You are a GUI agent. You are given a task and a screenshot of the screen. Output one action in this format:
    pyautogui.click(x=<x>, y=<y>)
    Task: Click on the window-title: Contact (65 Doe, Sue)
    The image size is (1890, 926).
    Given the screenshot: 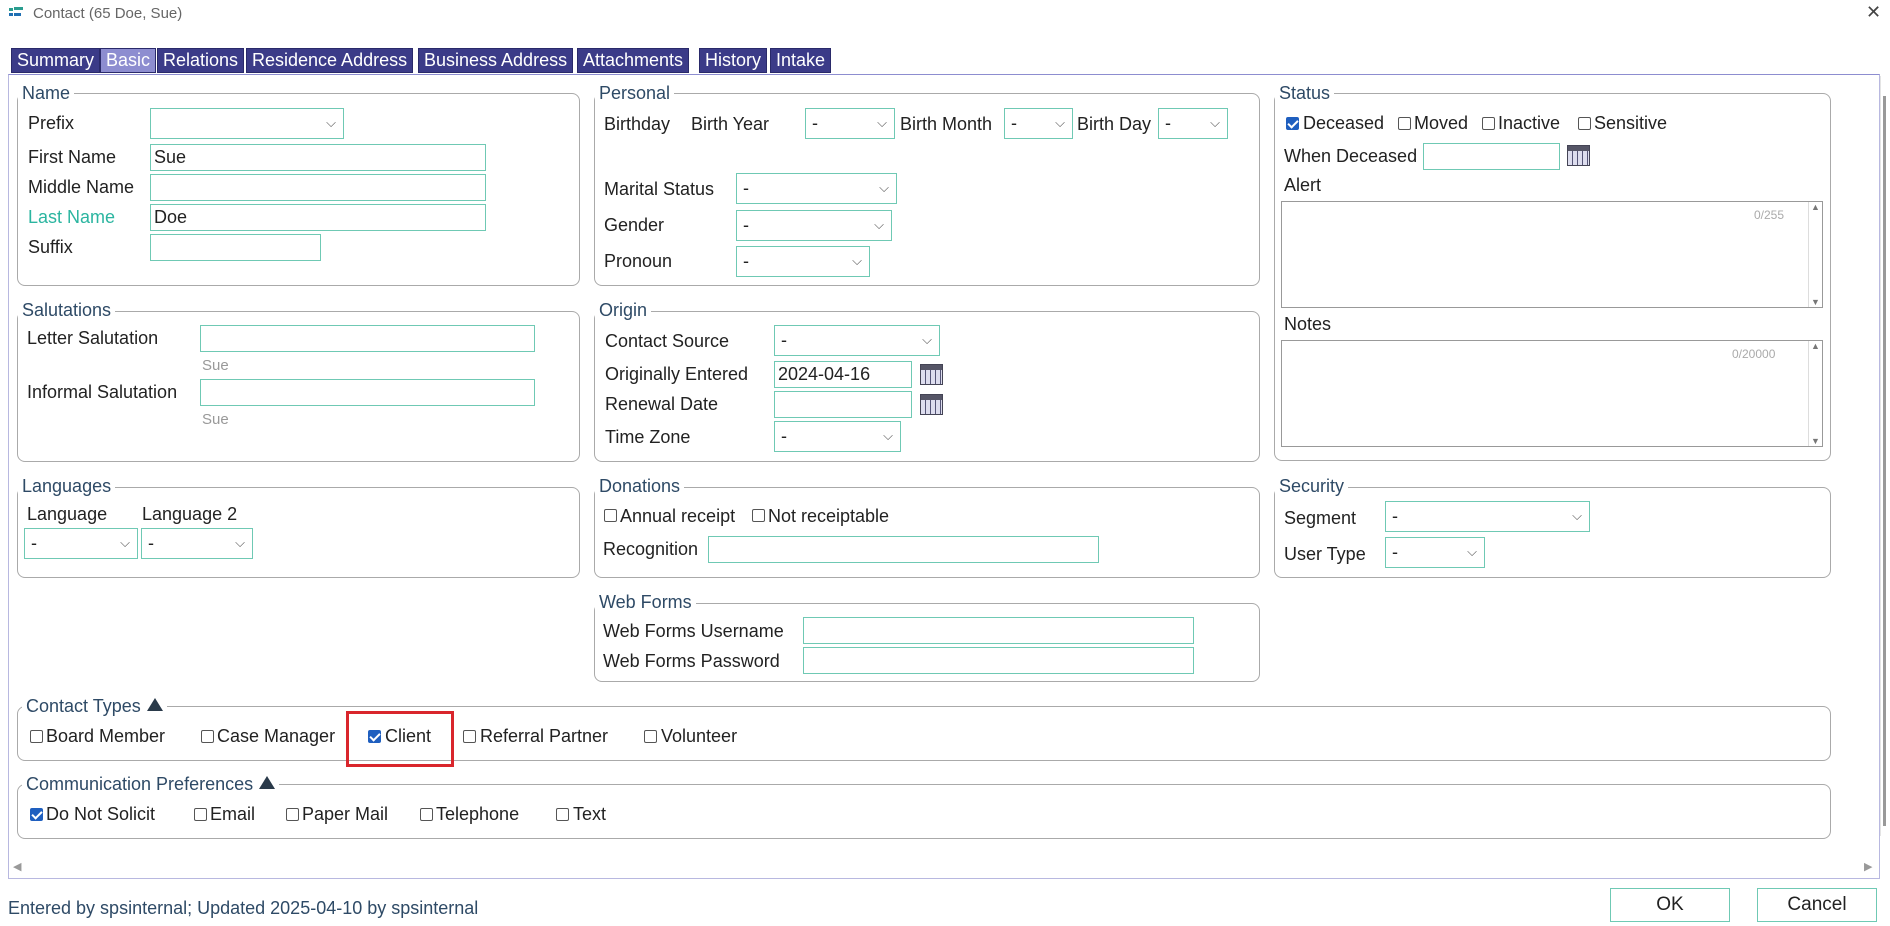 What is the action you would take?
    pyautogui.click(x=108, y=13)
    